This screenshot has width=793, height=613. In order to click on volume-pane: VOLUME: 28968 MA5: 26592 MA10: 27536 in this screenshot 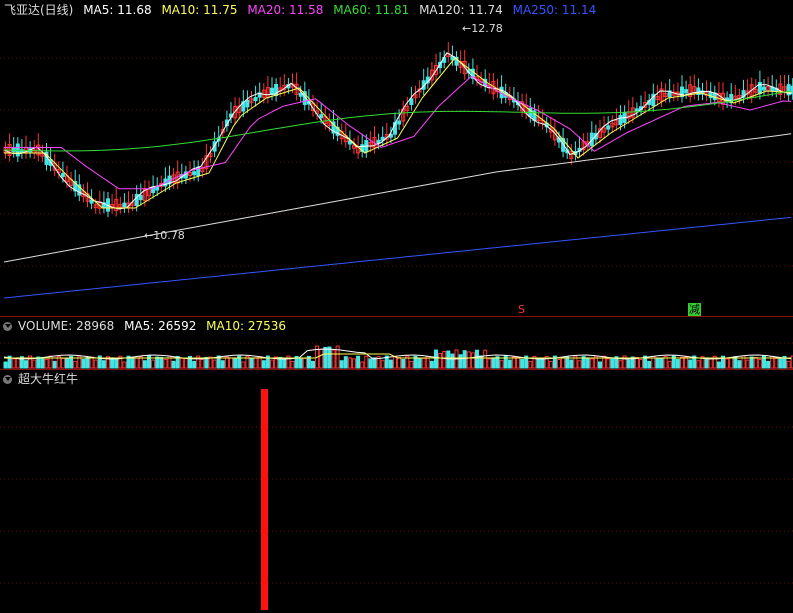, I will do `click(396, 343)`.